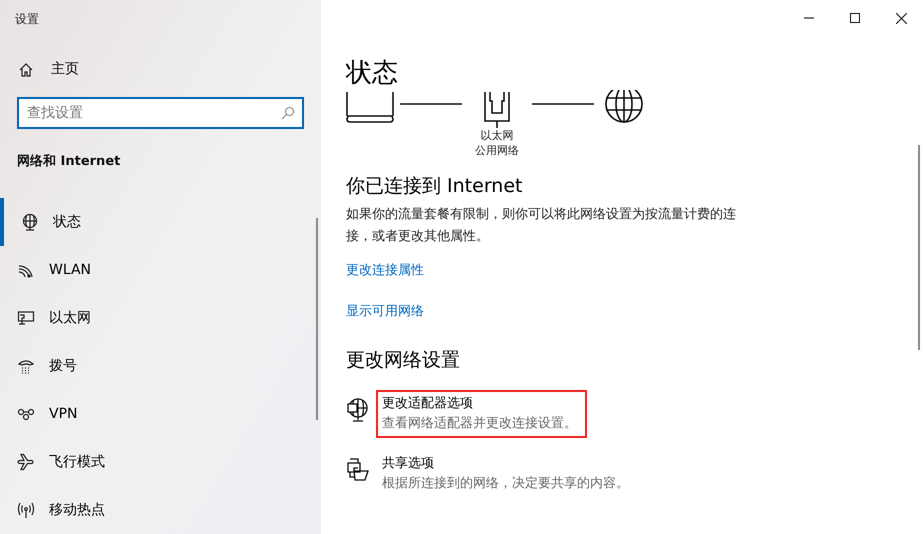  I want to click on home-label: 主页, so click(65, 70).